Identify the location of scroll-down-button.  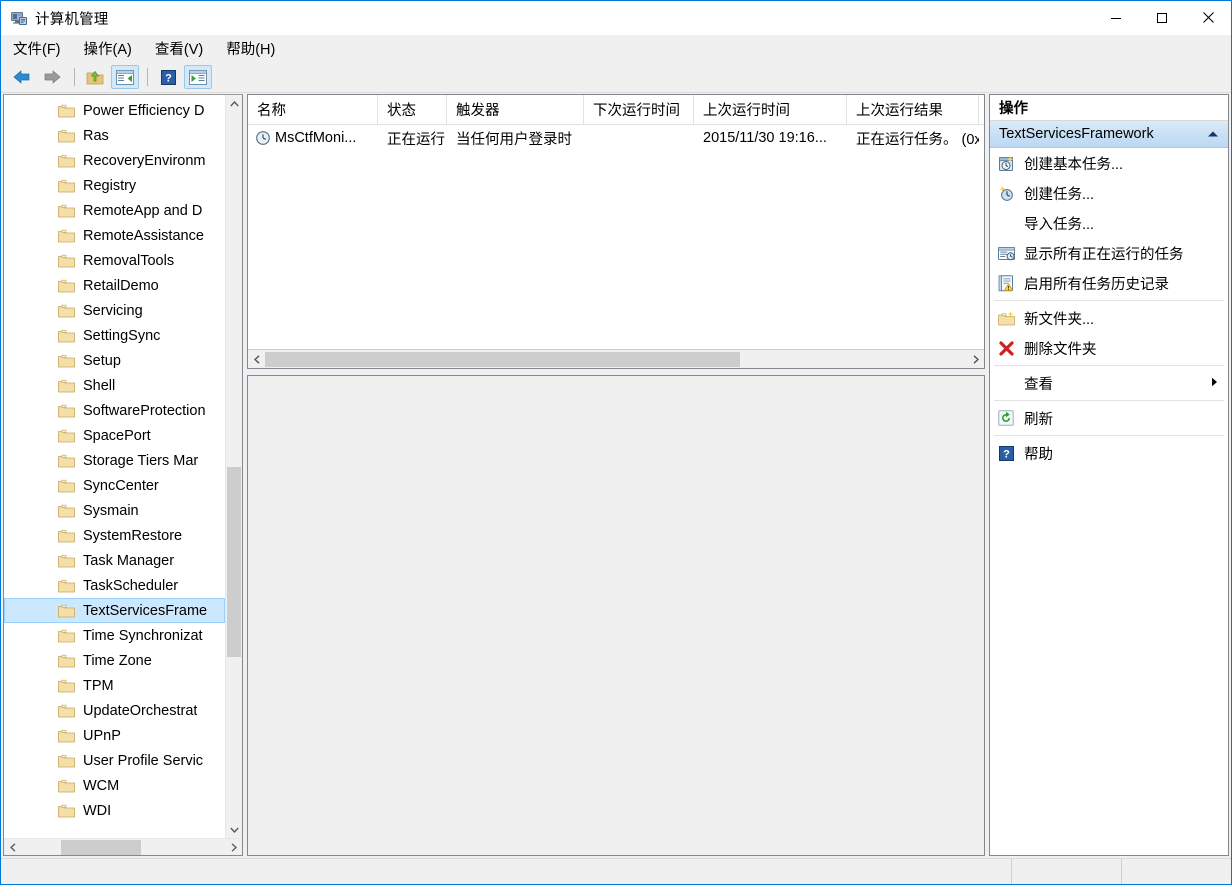
(234, 829).